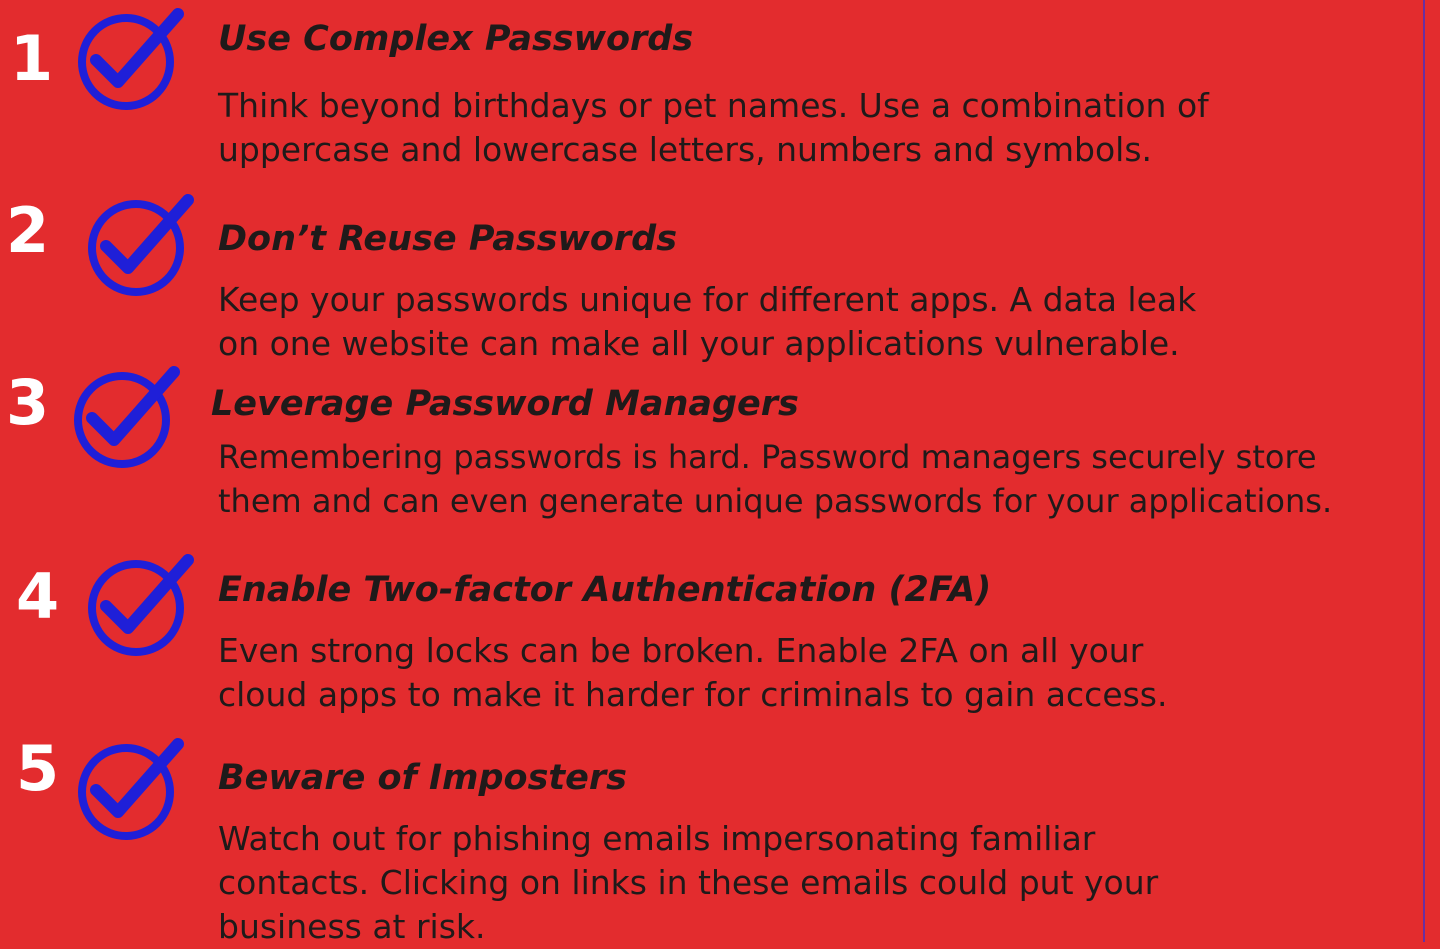  I want to click on tip-title: Leverage Password Managers, so click(505, 404).